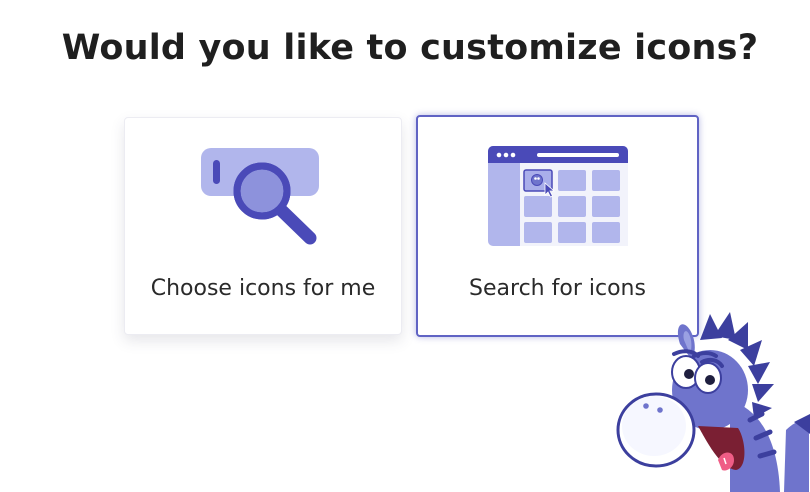 Image resolution: width=810 pixels, height=492 pixels. I want to click on icon-grid-browser-icon, so click(557, 196).